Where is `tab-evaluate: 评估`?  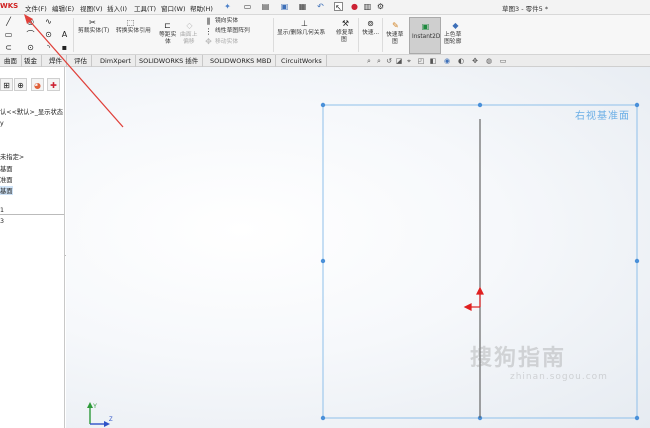 tab-evaluate: 评估 is located at coordinates (81, 61).